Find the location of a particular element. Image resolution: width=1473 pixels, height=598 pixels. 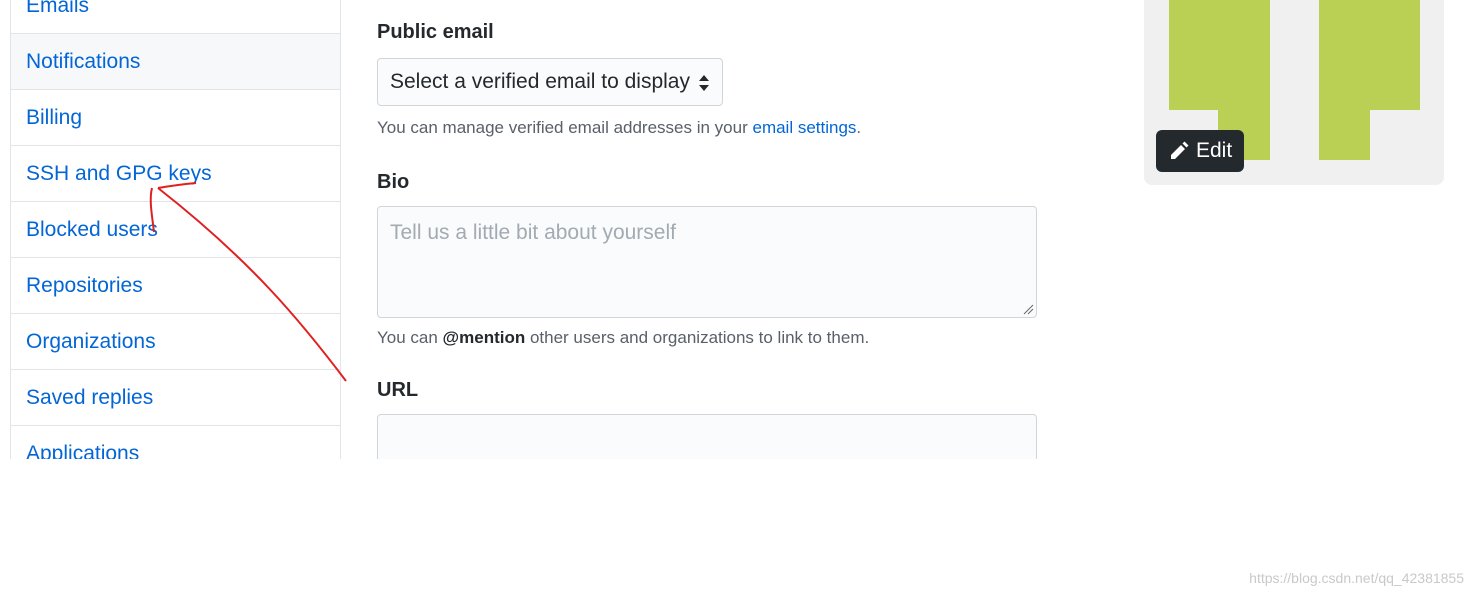

red-arrow-annotation is located at coordinates (248, 282).